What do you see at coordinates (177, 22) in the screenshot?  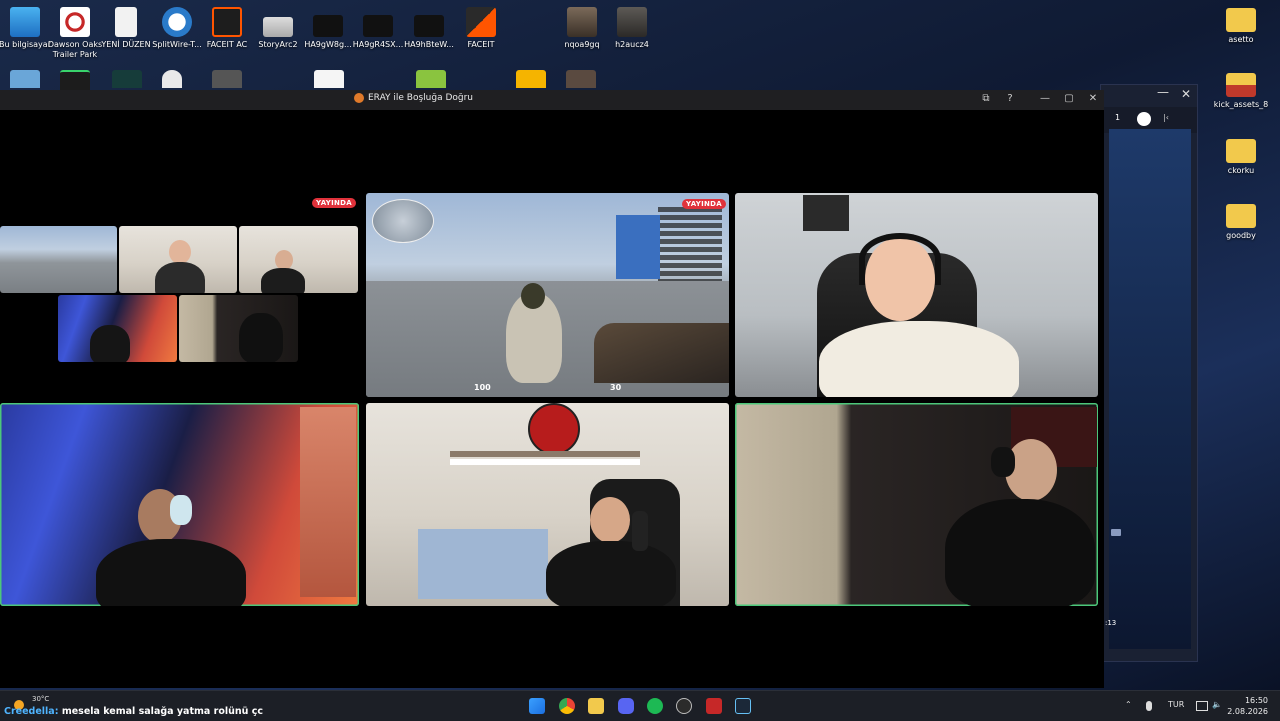 I see `globe-icon` at bounding box center [177, 22].